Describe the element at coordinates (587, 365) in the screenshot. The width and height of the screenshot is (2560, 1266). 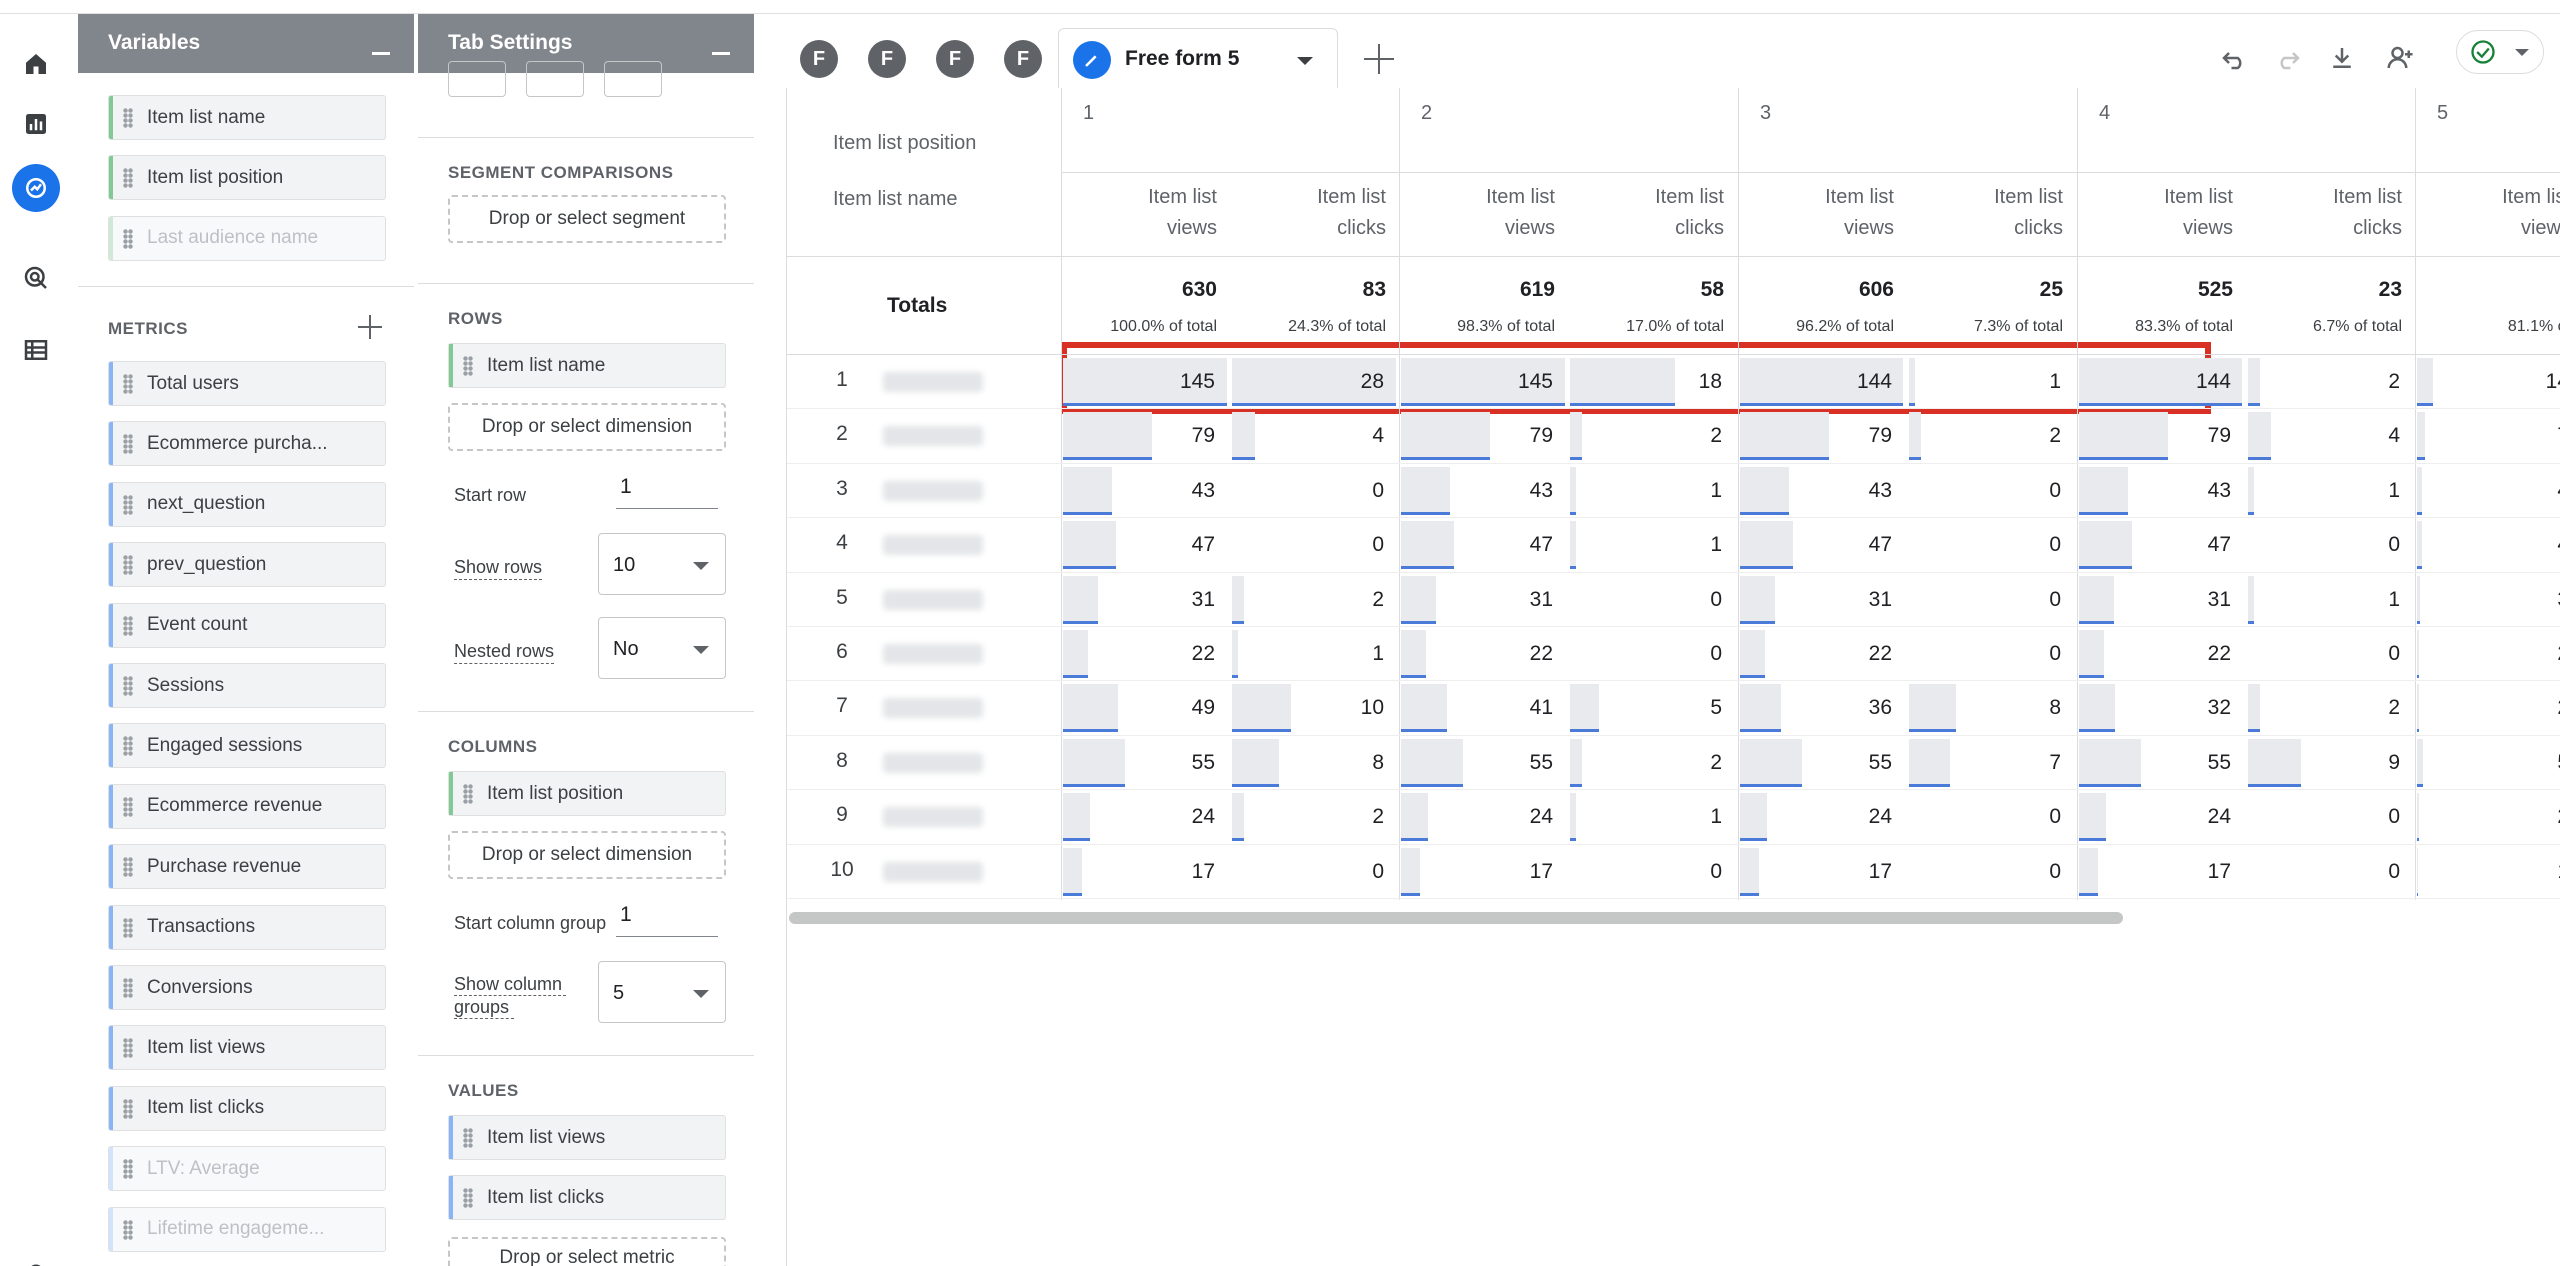
I see `row-dimension-chip: Item list name` at that location.